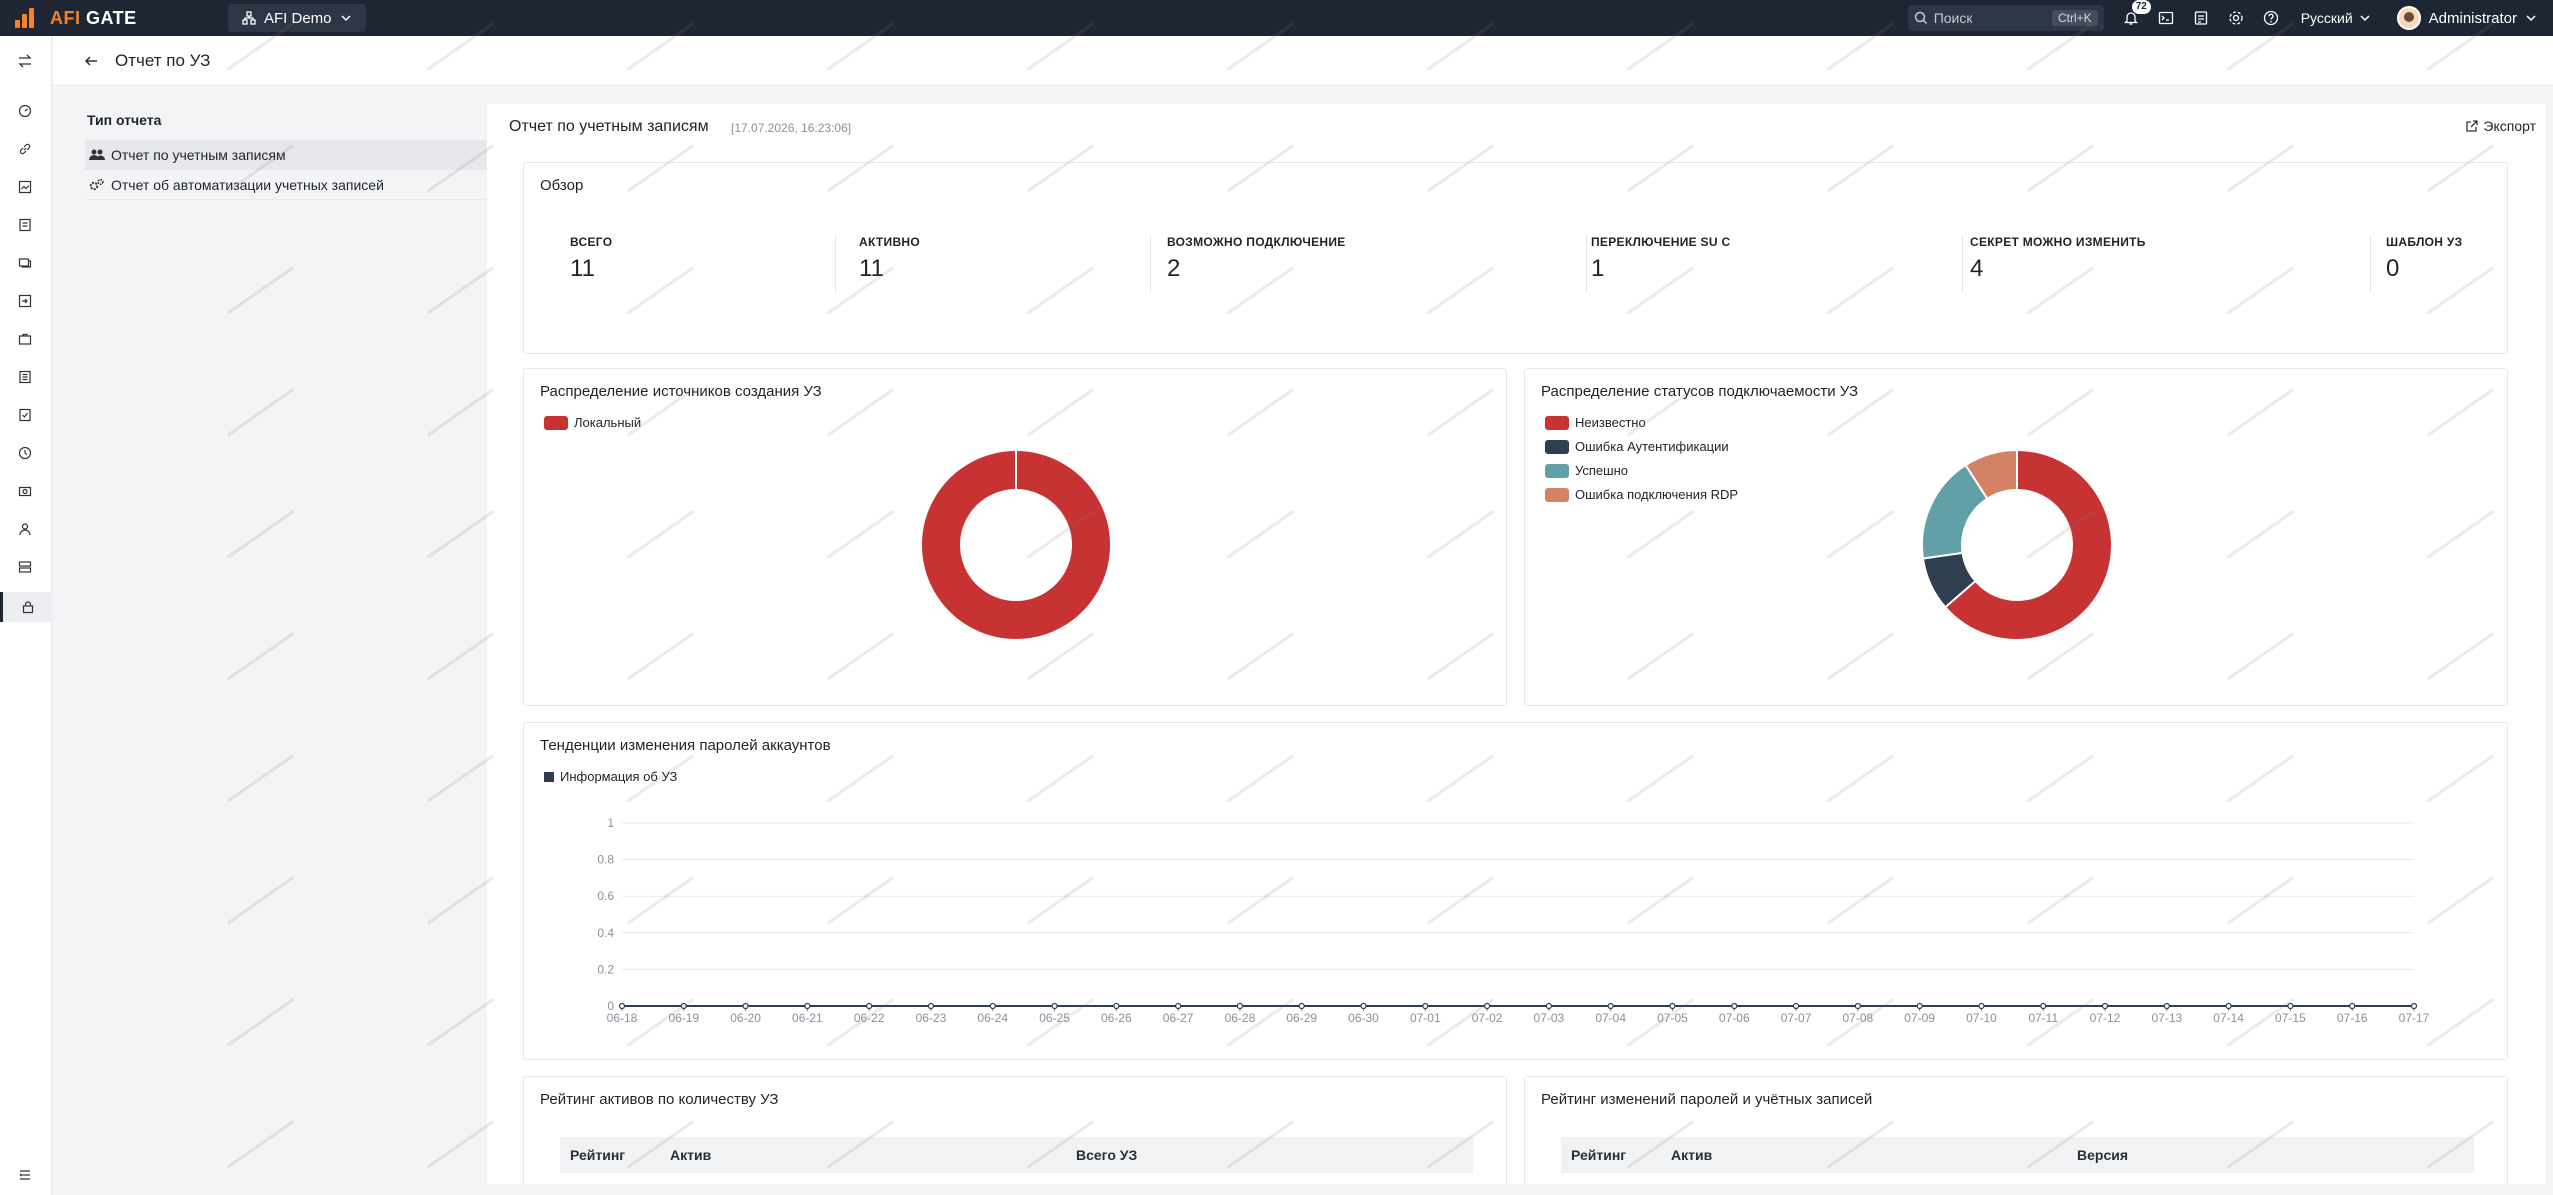 The width and height of the screenshot is (2553, 1195). What do you see at coordinates (25, 377) in the screenshot?
I see `list-icon` at bounding box center [25, 377].